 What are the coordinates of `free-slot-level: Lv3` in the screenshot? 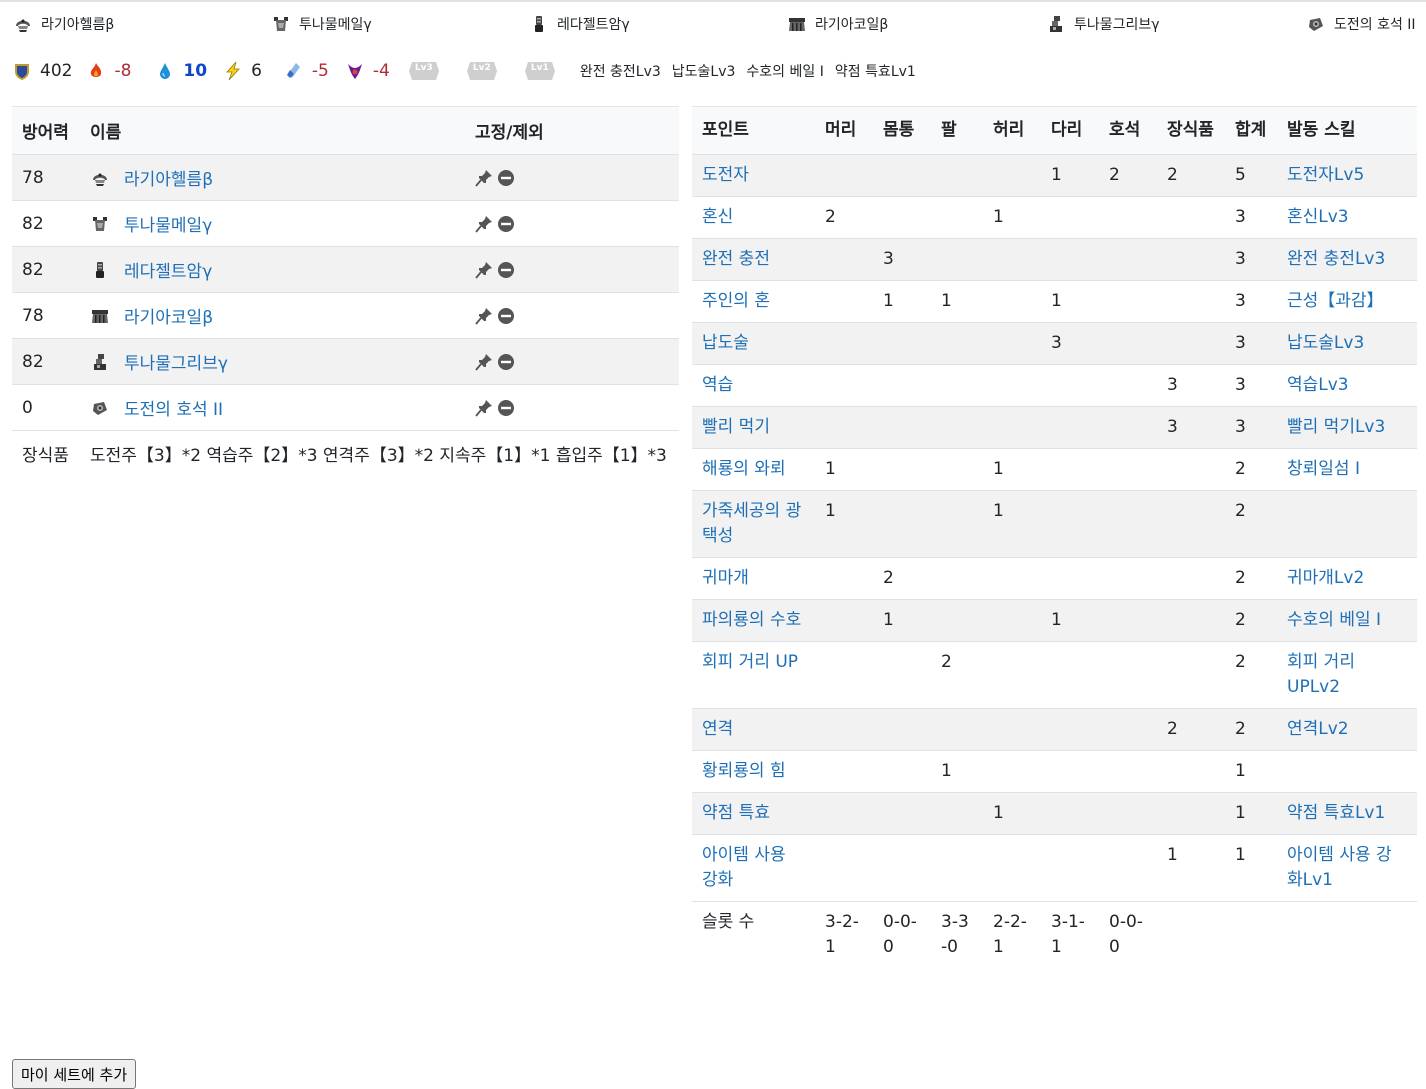 It's located at (423, 68).